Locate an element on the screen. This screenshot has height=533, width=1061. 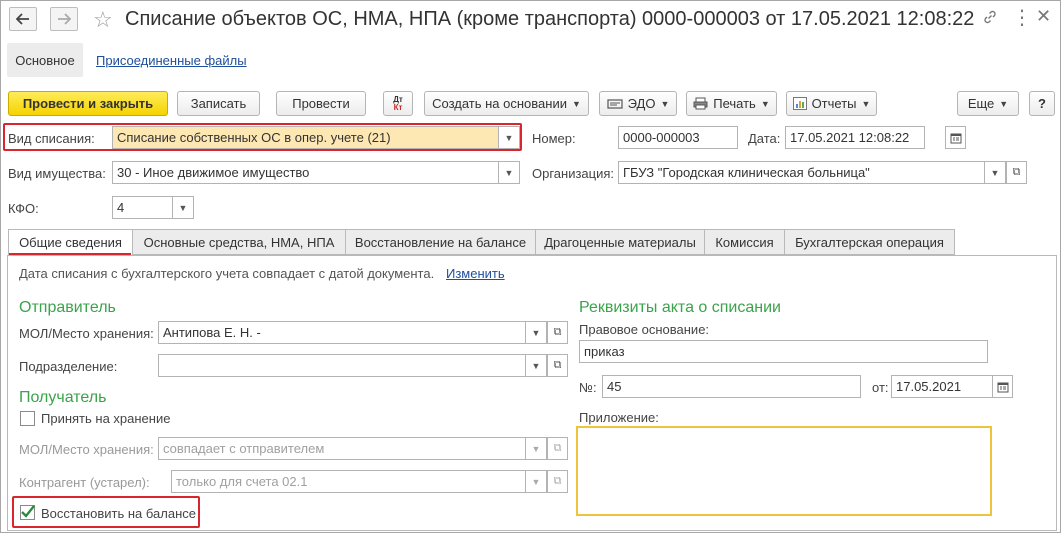
tab-fixed-assets: Основные средства, НМА, НПА is located at coordinates (239, 242).